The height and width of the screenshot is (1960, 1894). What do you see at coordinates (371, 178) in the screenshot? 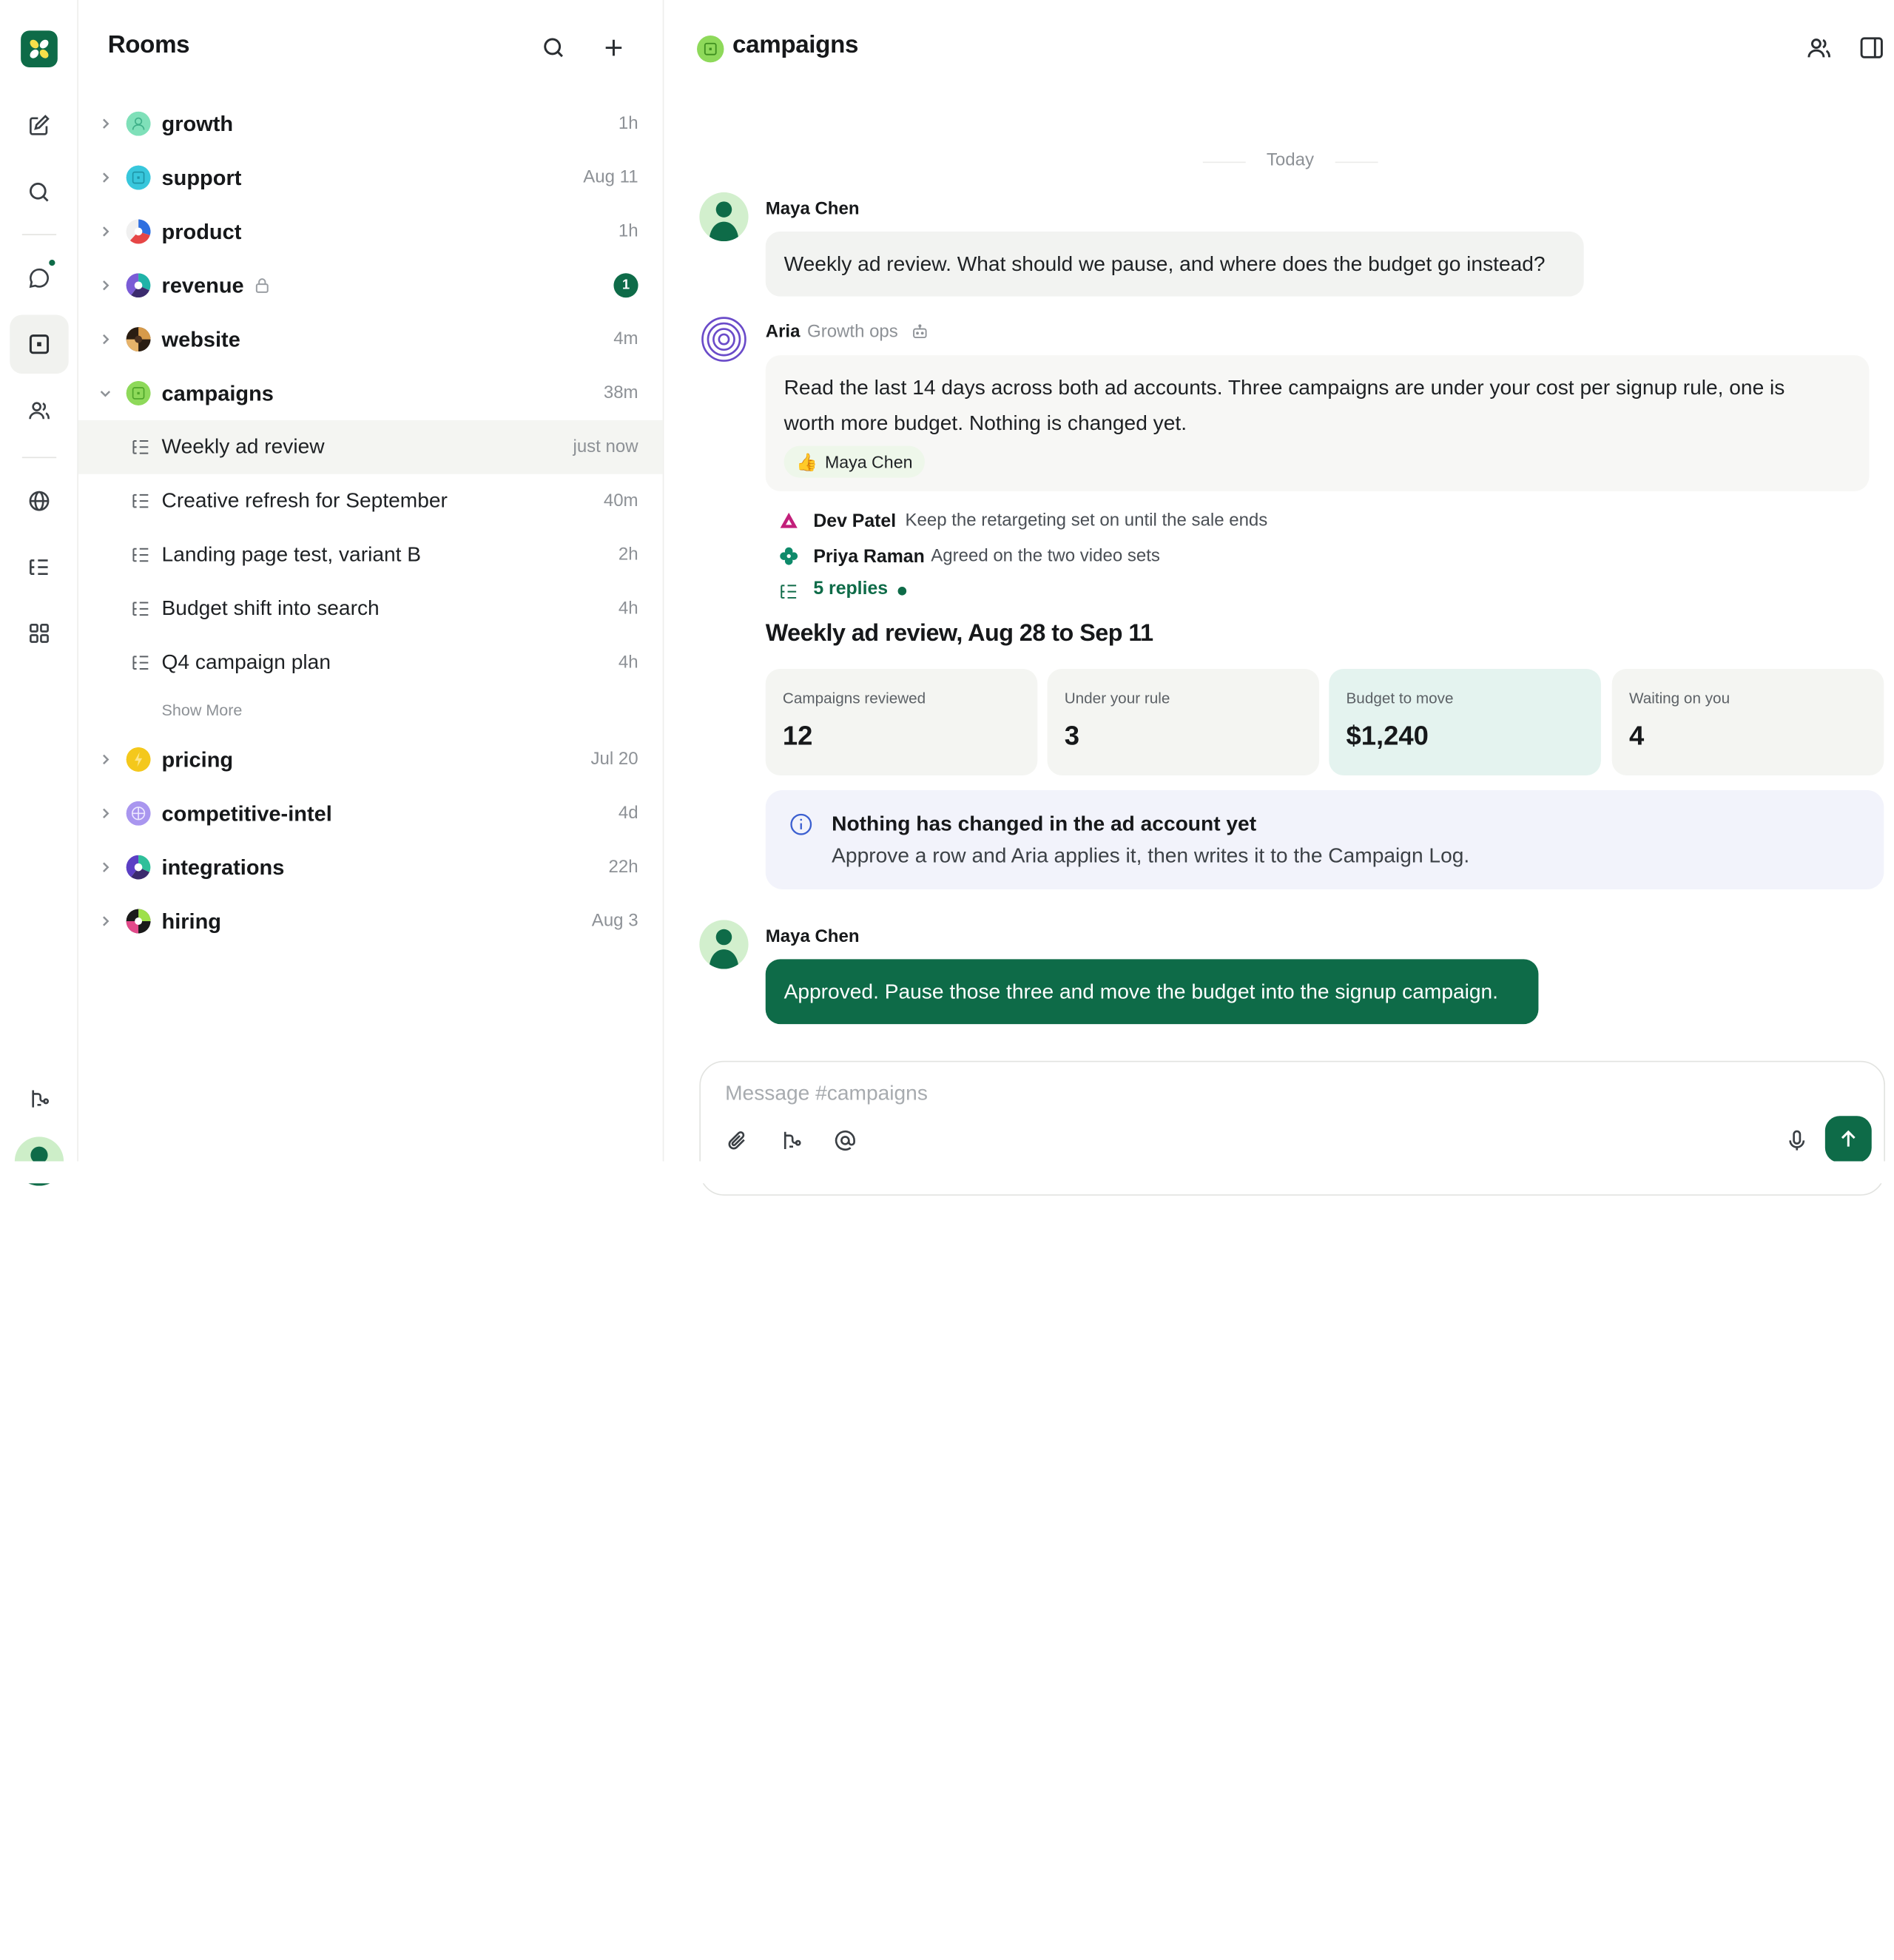
I see `room-item-support: support Aug 11` at bounding box center [371, 178].